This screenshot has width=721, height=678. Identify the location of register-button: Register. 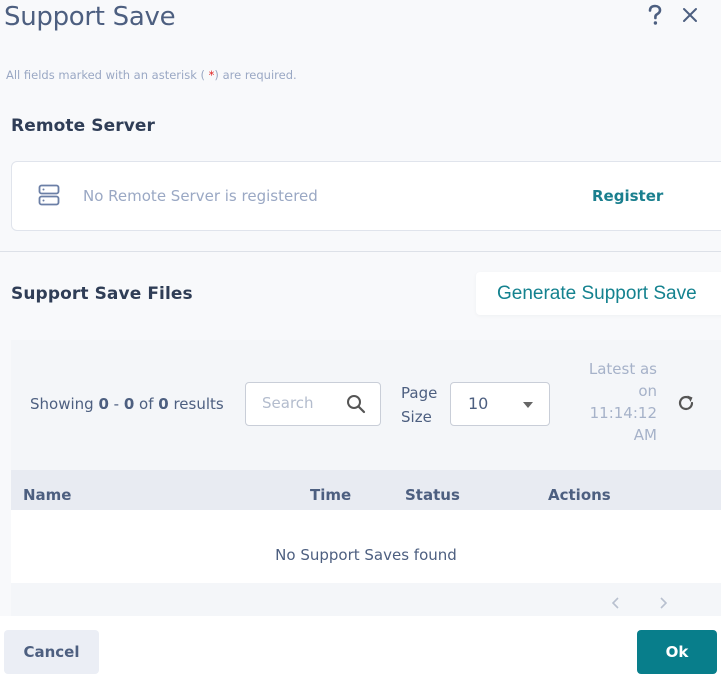
(627, 196).